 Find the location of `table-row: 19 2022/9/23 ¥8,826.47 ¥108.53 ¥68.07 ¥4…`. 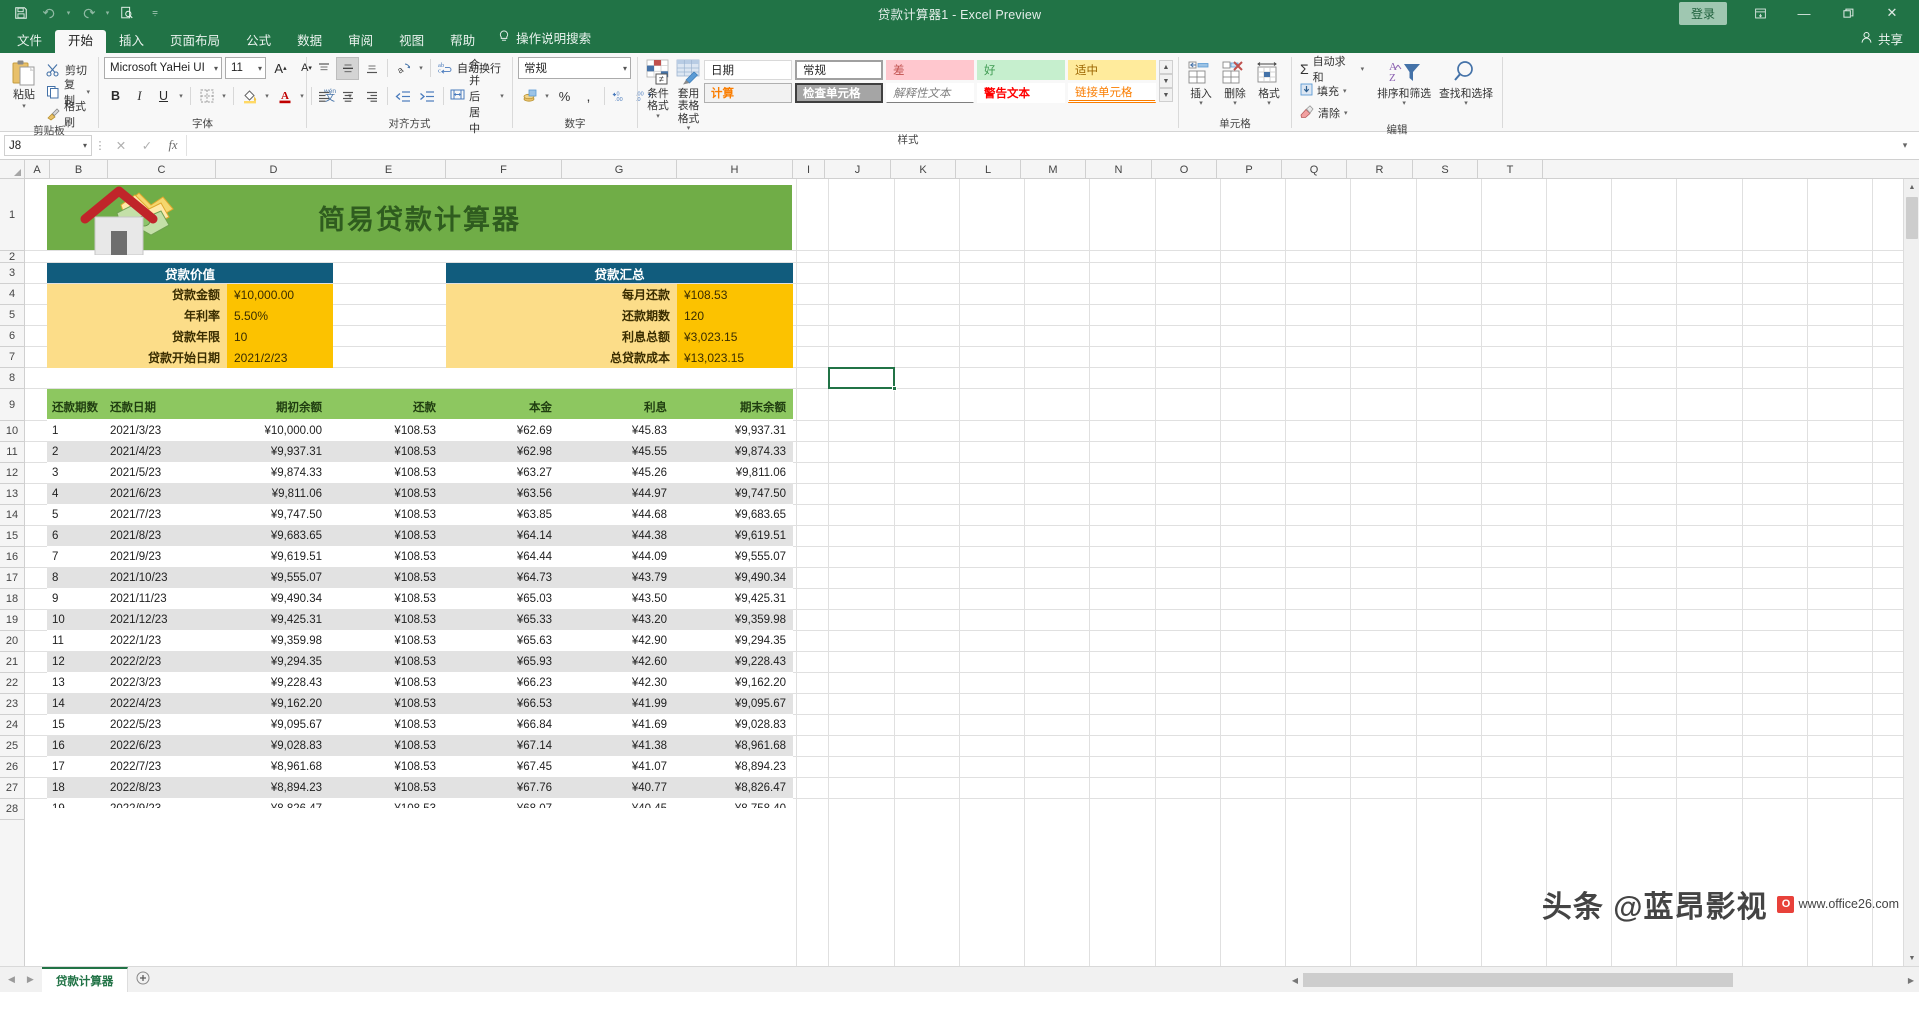

table-row: 19 2022/9/23 ¥8,826.47 ¥108.53 ¥68.07 ¥4… is located at coordinates (420, 803).